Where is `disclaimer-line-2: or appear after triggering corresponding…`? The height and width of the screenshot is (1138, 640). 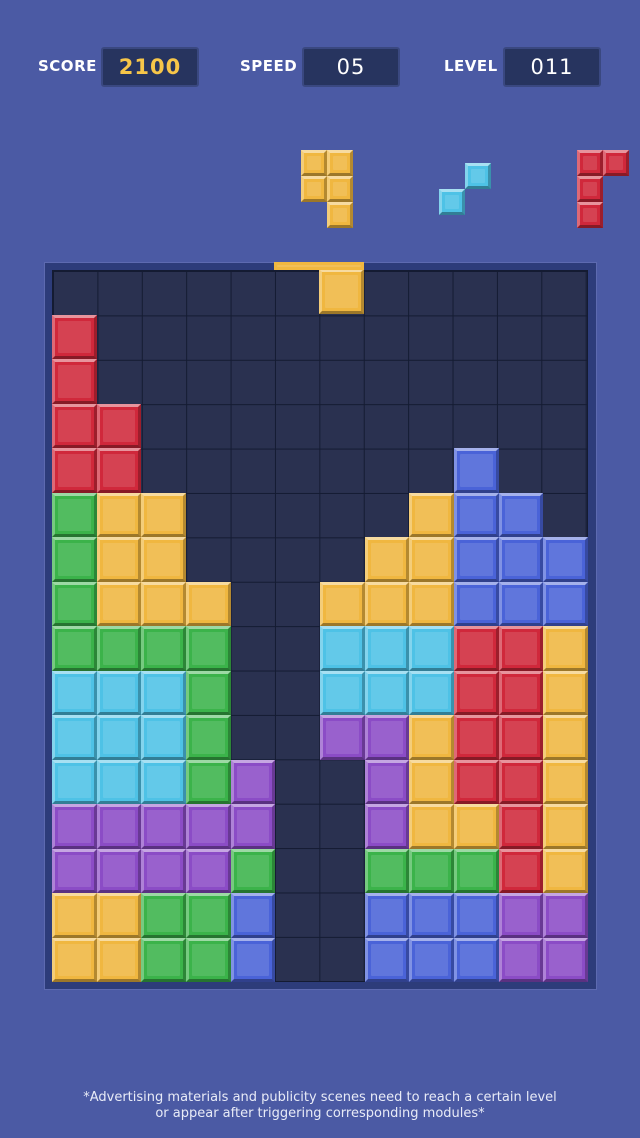
disclaimer-line-2: or appear after triggering corresponding… is located at coordinates (320, 1113).